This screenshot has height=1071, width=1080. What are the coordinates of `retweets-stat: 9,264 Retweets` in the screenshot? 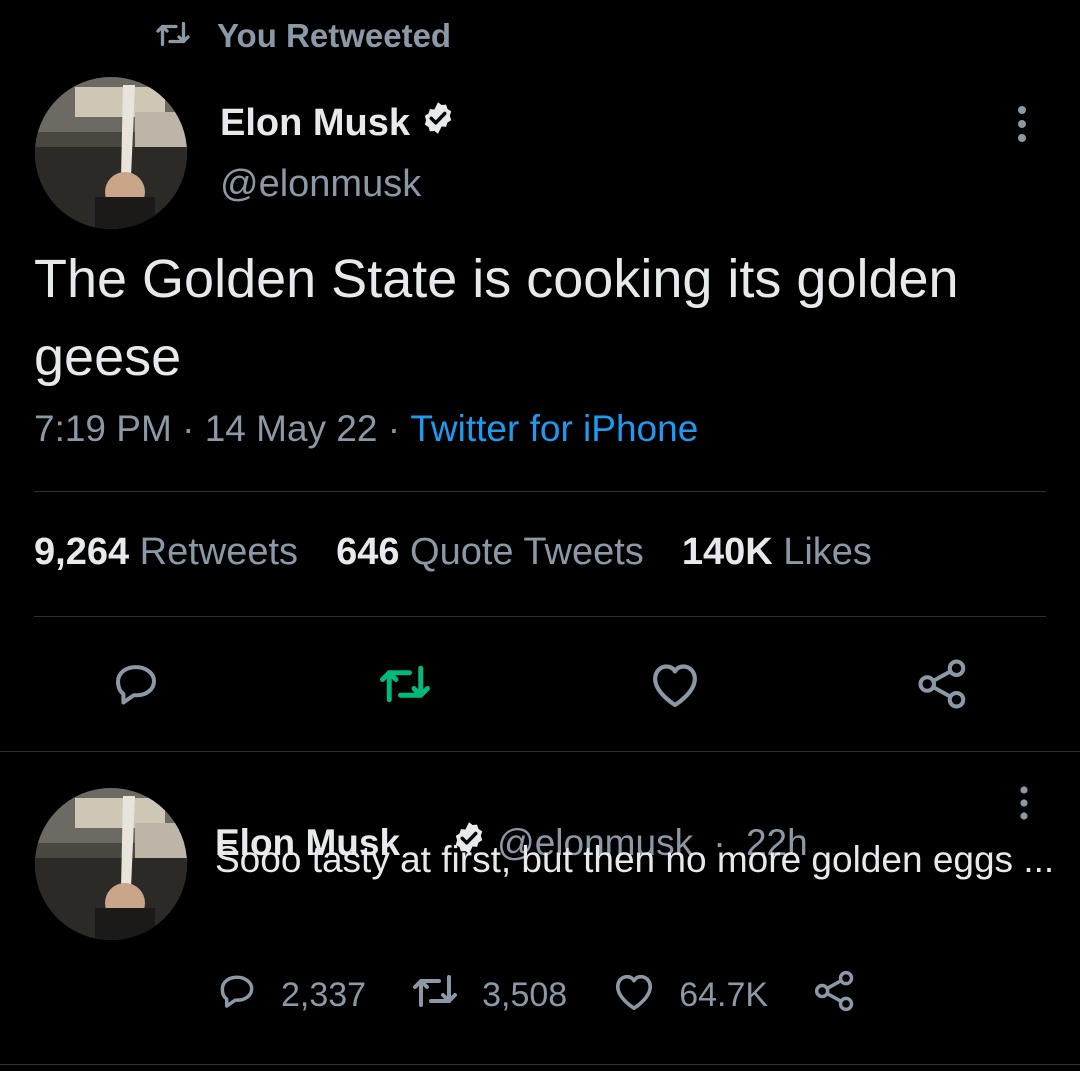 It's located at (166, 552).